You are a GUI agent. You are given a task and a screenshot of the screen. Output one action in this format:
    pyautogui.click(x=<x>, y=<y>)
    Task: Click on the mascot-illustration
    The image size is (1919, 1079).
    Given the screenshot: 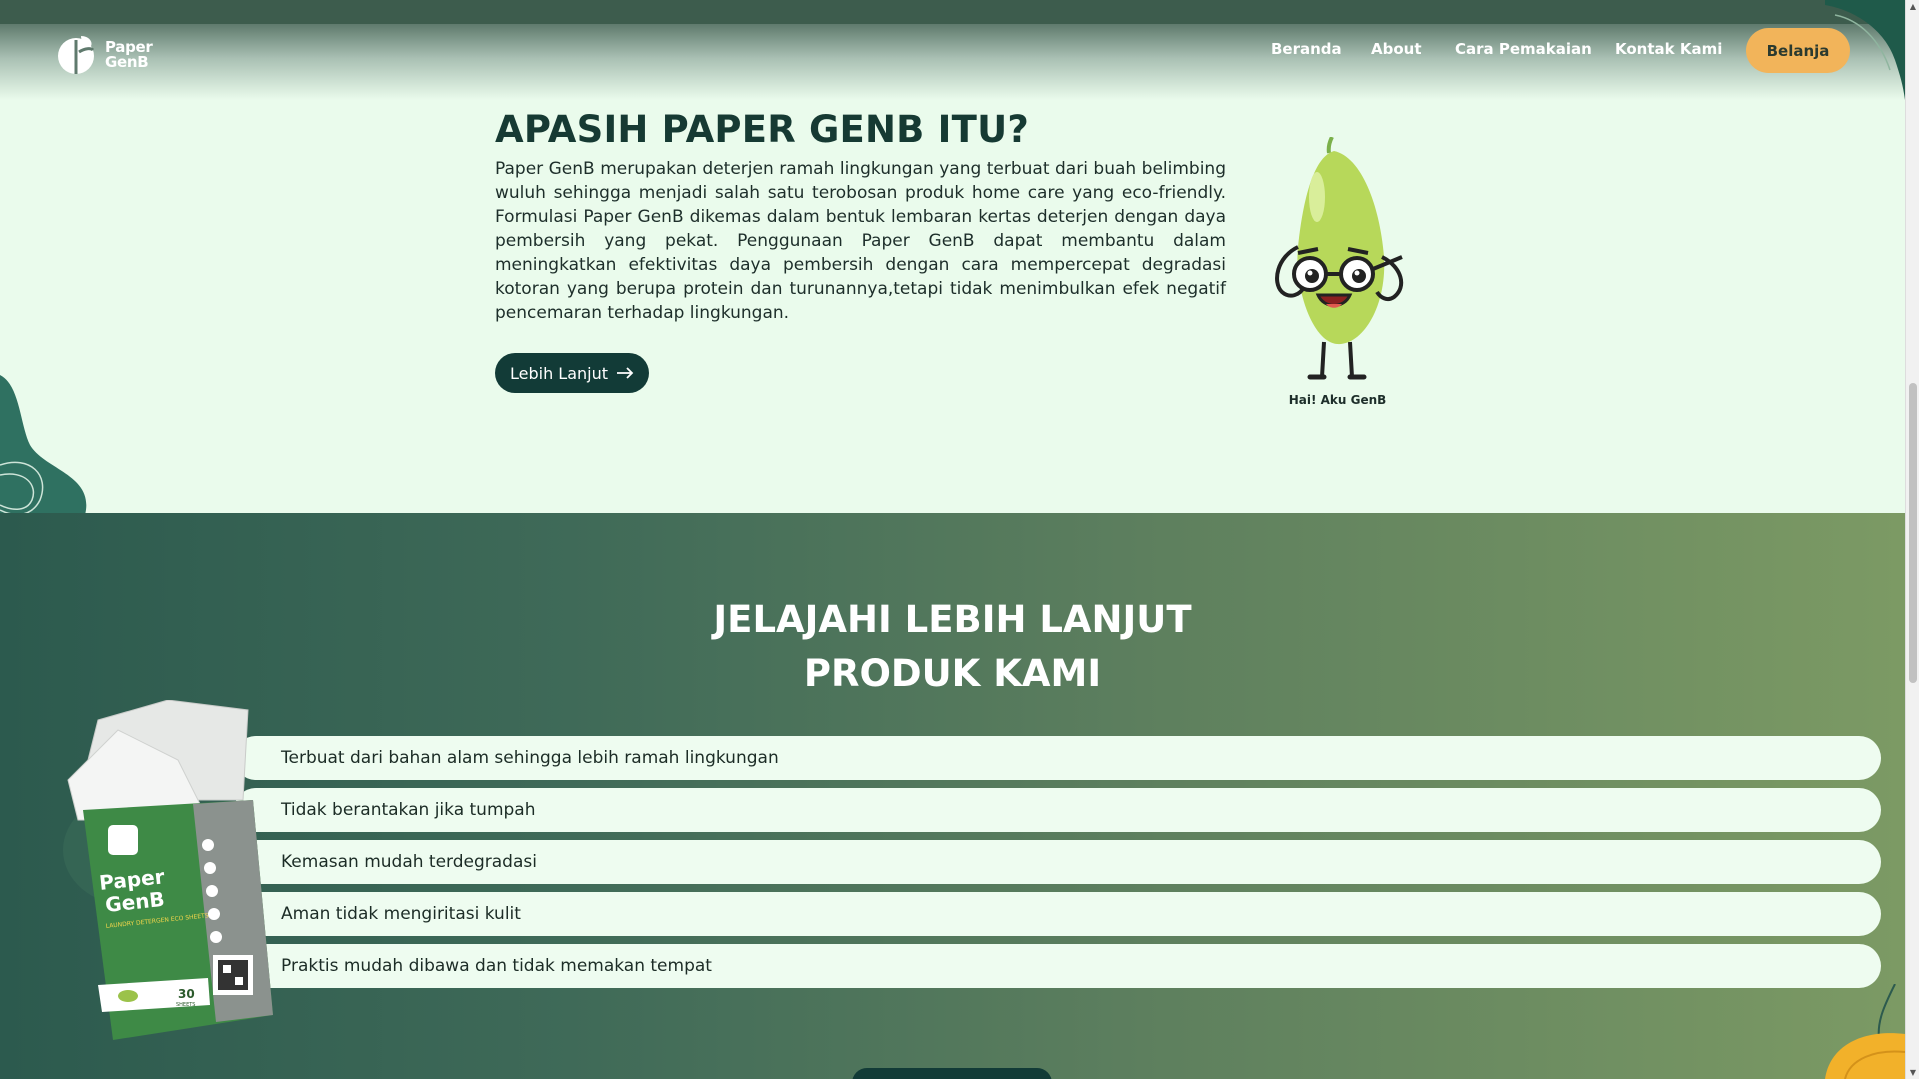 What is the action you would take?
    pyautogui.click(x=1339, y=258)
    